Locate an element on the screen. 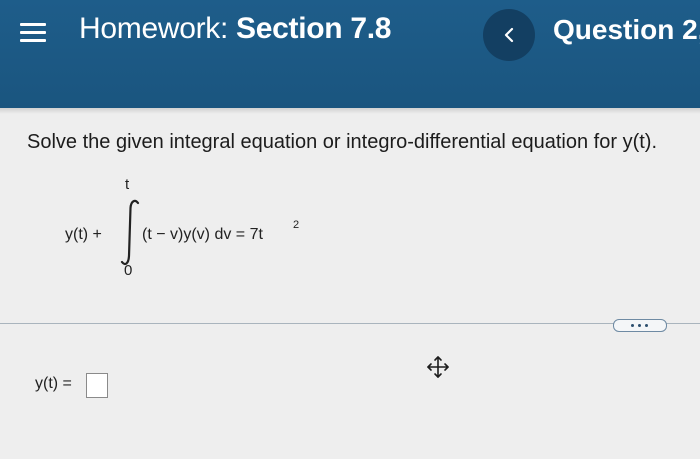  equation-integrand: (t − v)y(v) dv = 7t is located at coordinates (202, 234).